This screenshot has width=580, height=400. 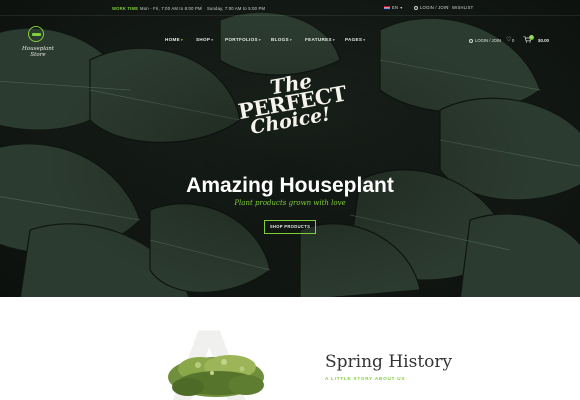 What do you see at coordinates (434, 7) in the screenshot?
I see `topbar-login-label: LOGIN / JOIN` at bounding box center [434, 7].